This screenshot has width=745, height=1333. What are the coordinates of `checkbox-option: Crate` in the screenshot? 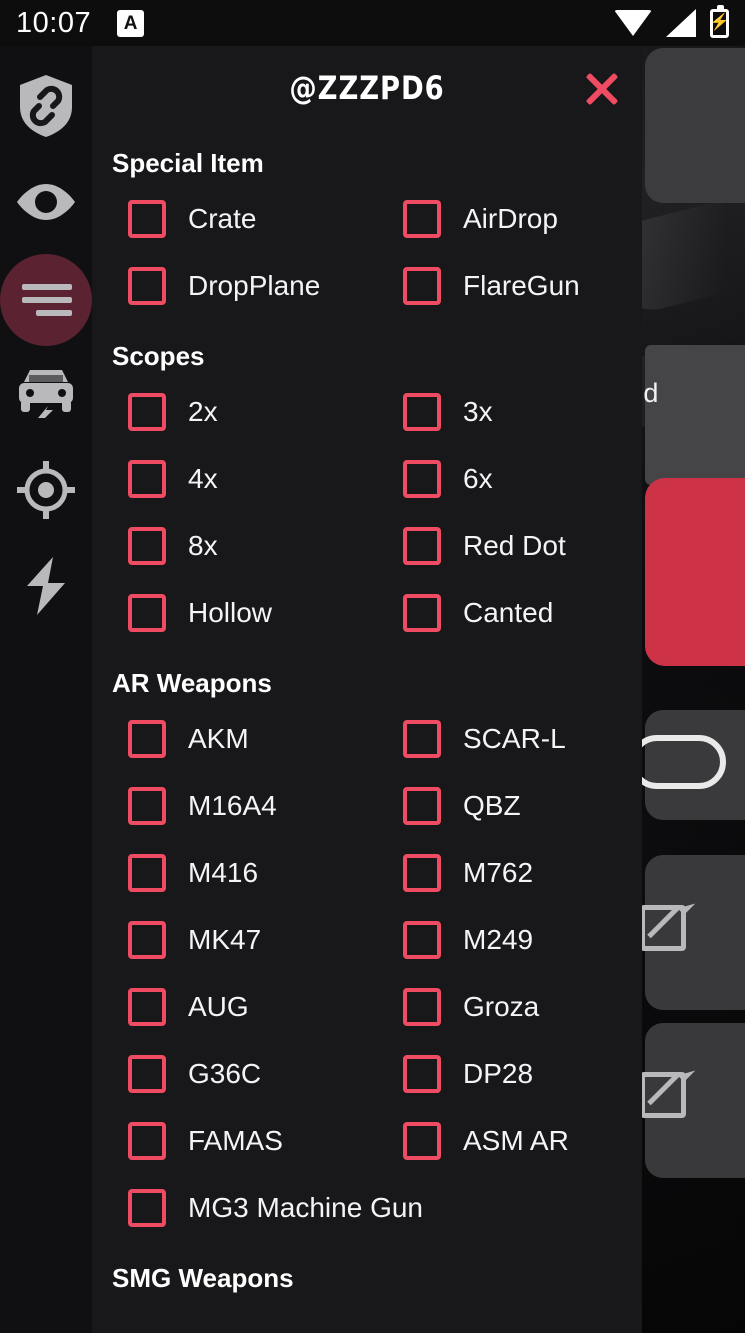 It's located at (229, 218).